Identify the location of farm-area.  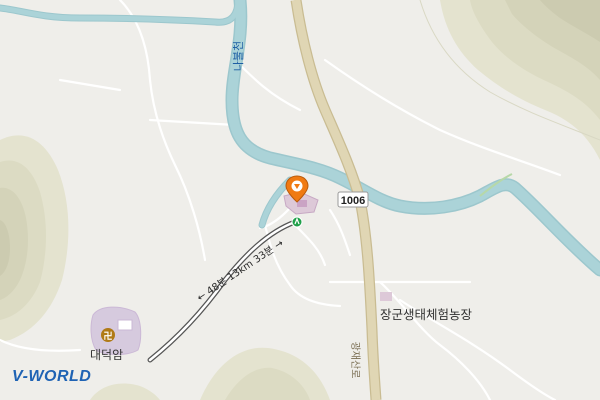
(386, 296).